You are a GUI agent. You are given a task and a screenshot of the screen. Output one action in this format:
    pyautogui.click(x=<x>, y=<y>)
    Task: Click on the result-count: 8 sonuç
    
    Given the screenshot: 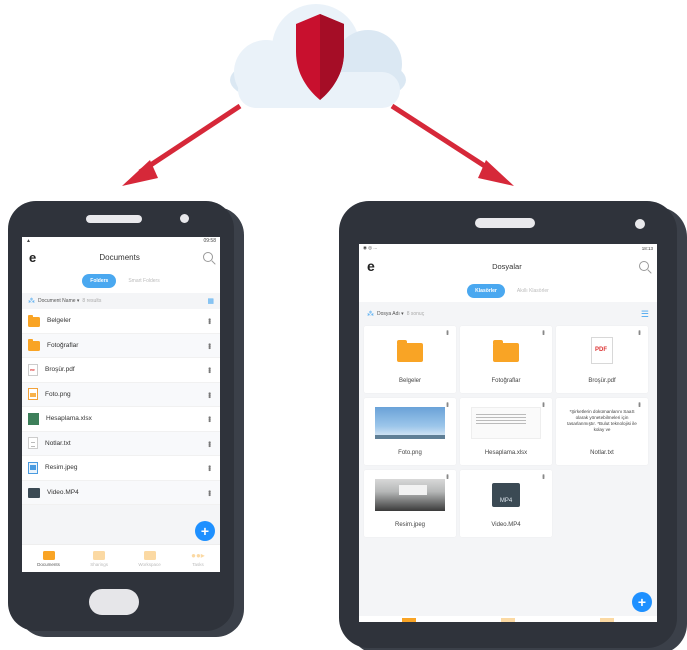 What is the action you would take?
    pyautogui.click(x=415, y=314)
    